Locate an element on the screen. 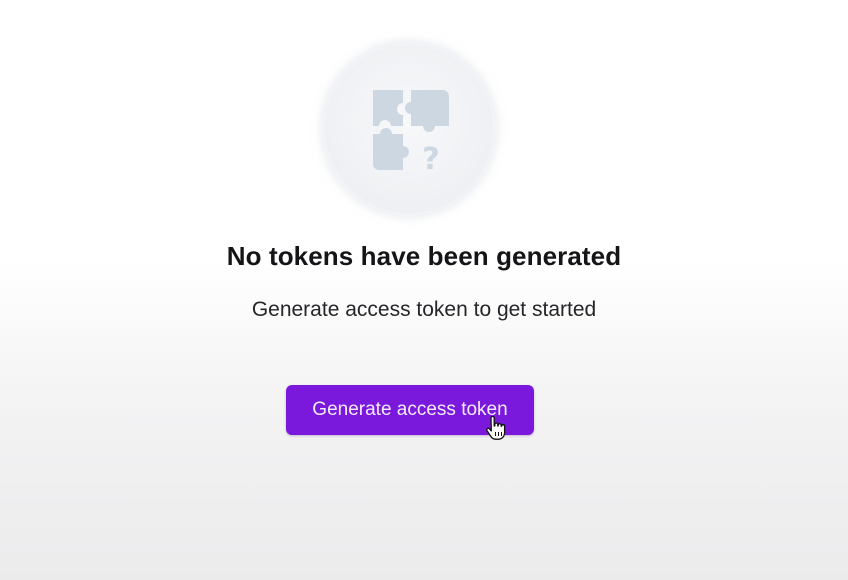 The width and height of the screenshot is (848, 580). empty-state-subtitle: Generate access token to get started is located at coordinates (424, 309).